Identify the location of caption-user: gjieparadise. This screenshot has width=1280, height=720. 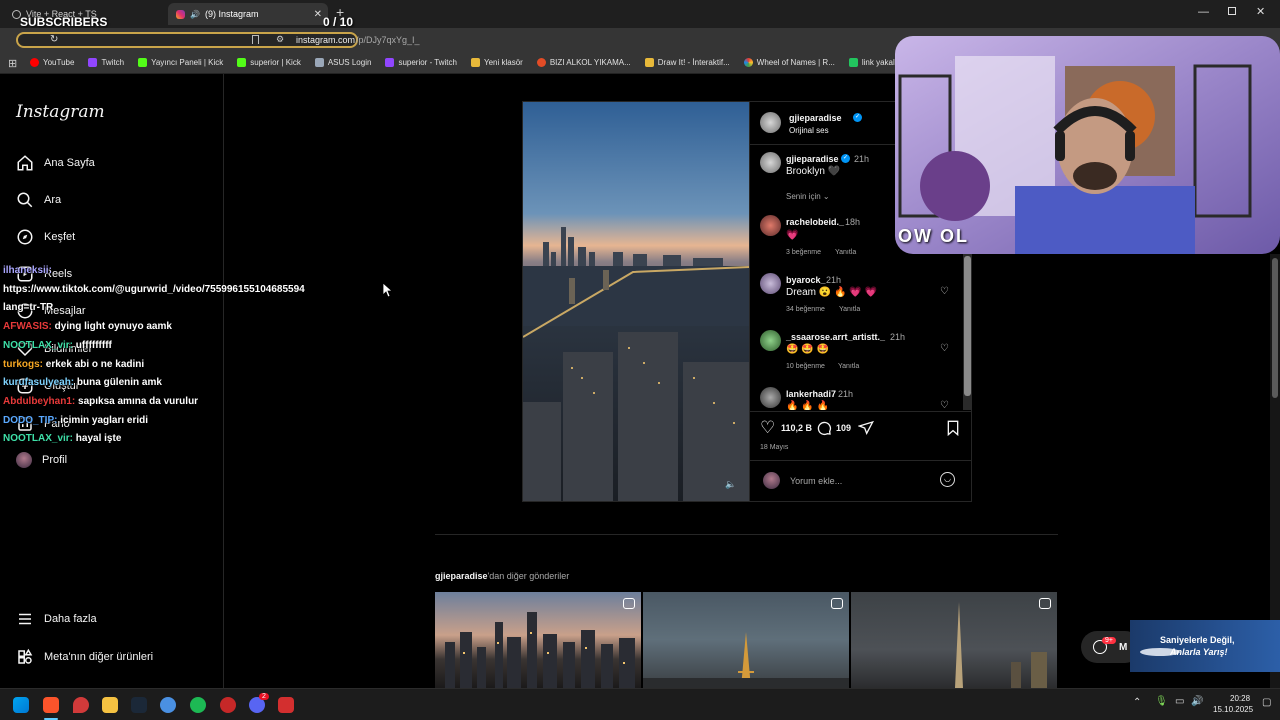
(812, 159).